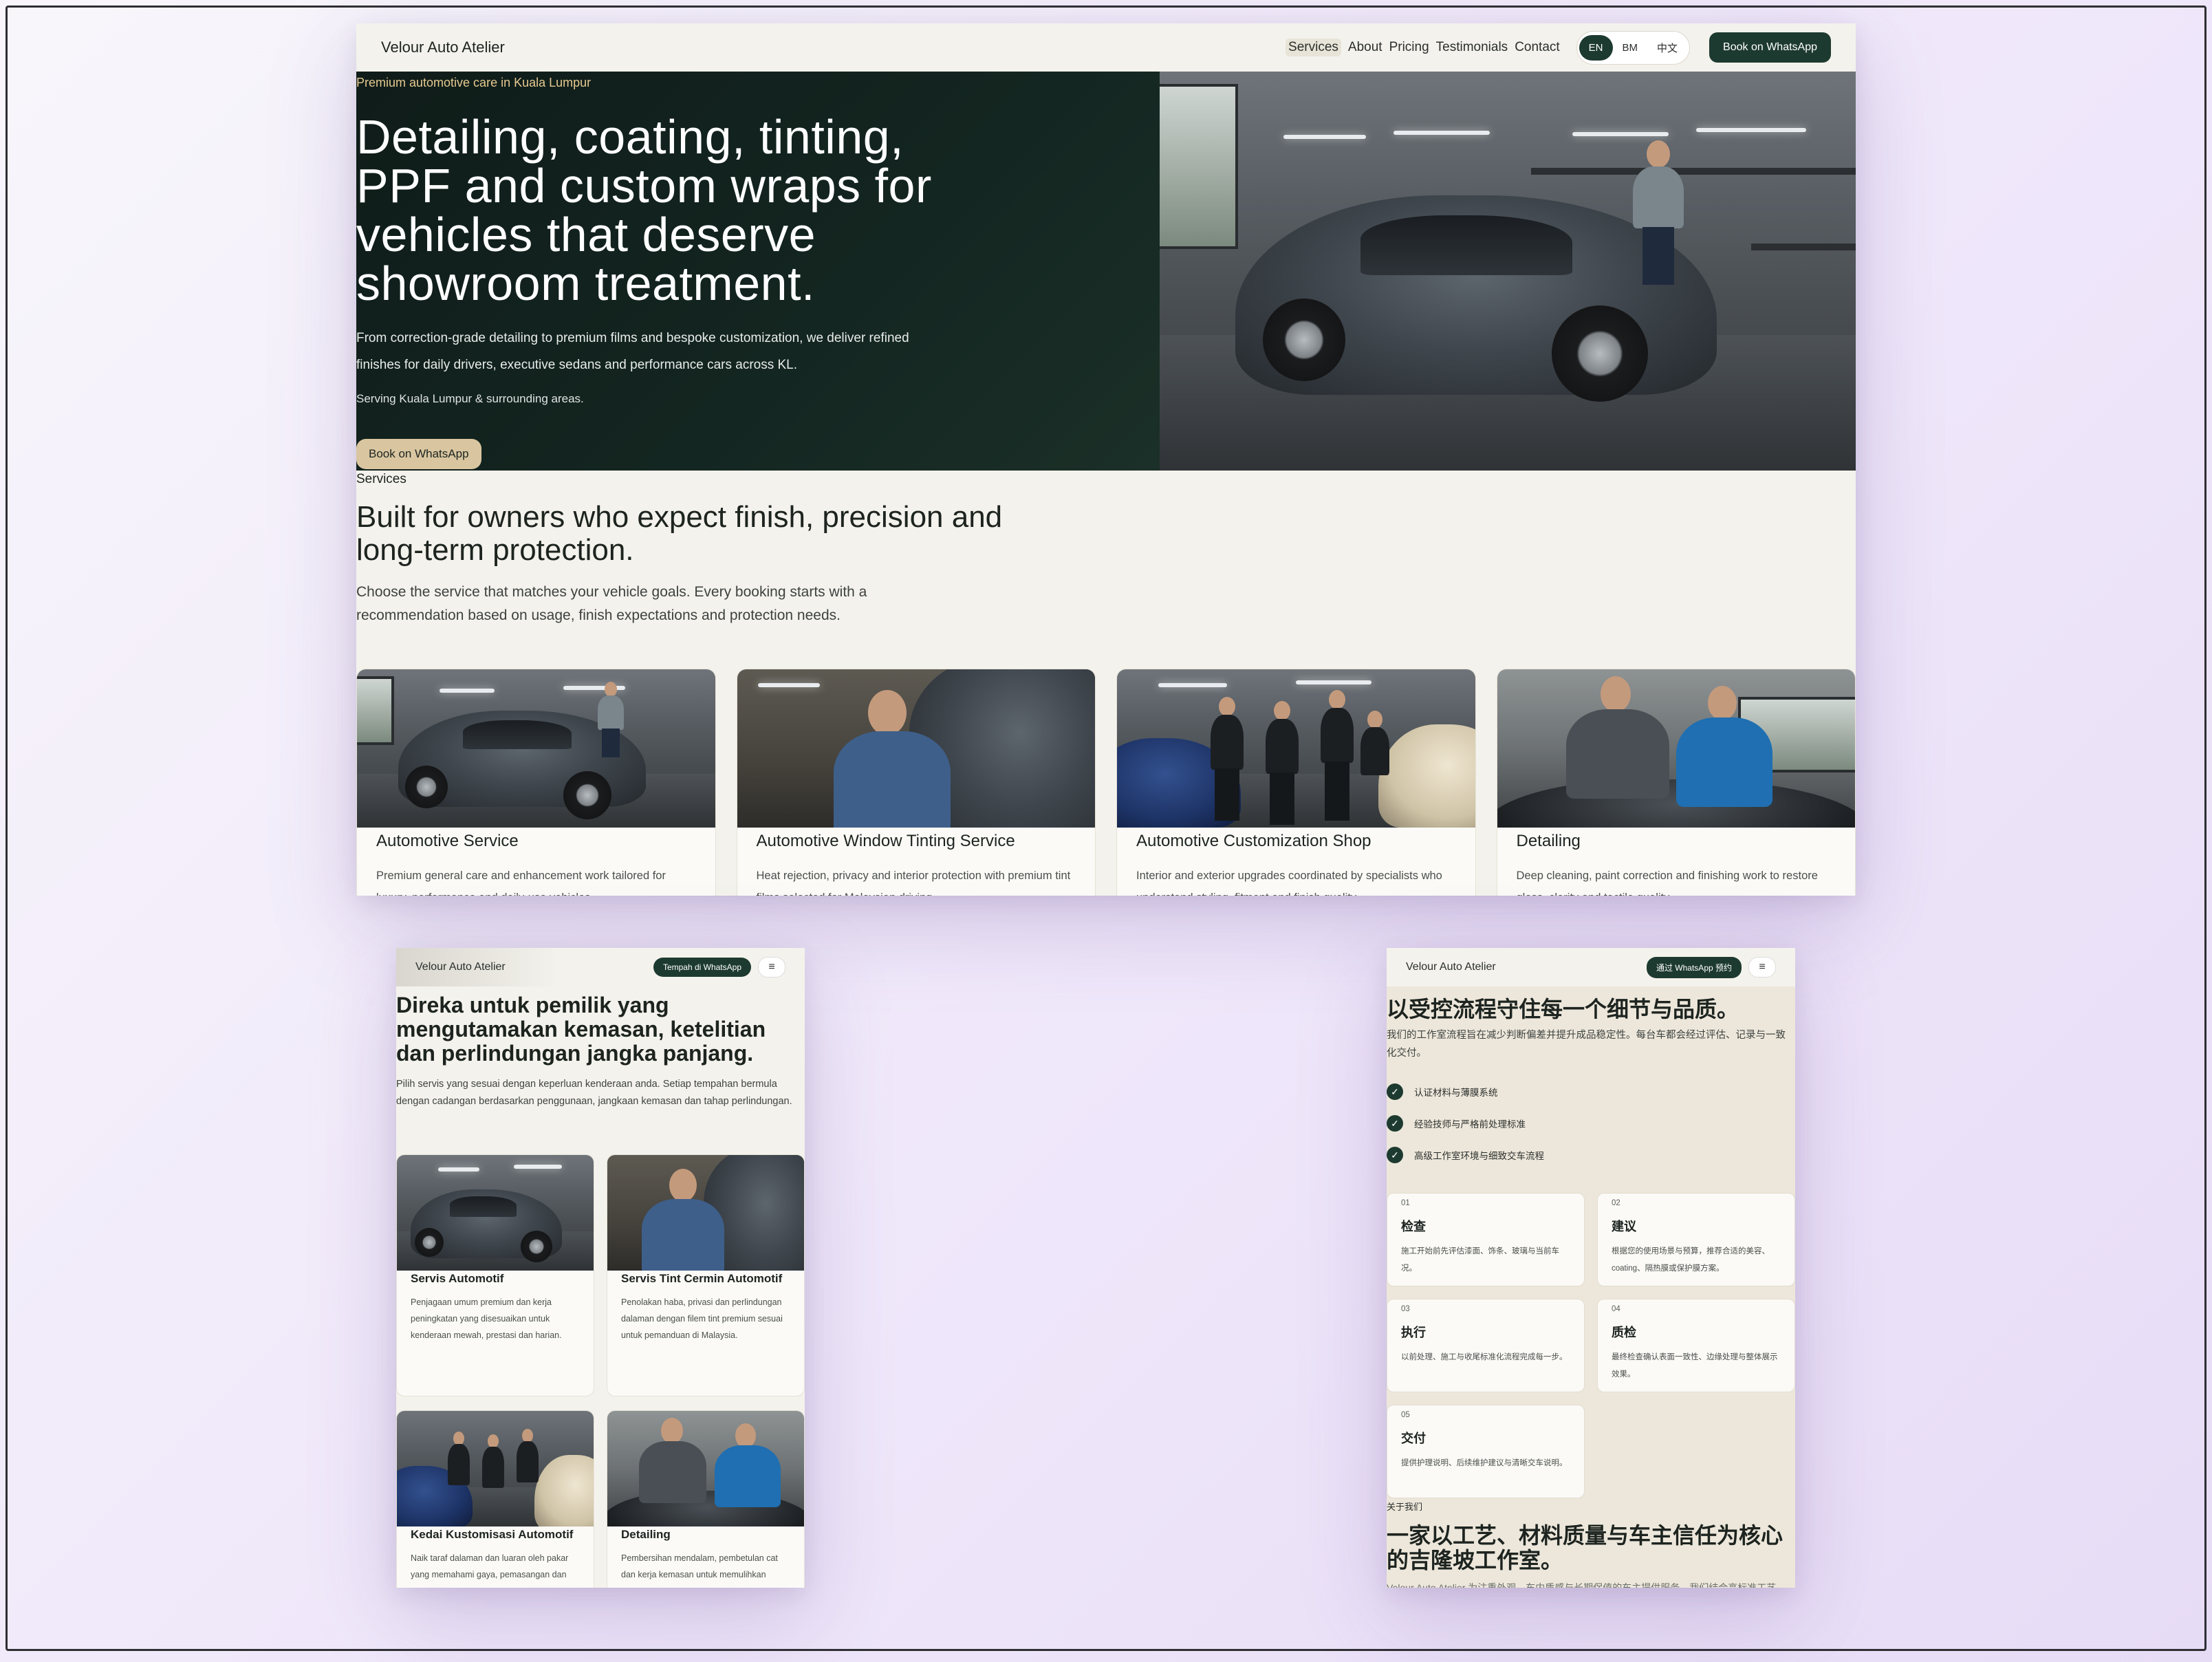  What do you see at coordinates (702, 967) in the screenshot?
I see `book-whatsapp-button: Tempah di WhatsApp` at bounding box center [702, 967].